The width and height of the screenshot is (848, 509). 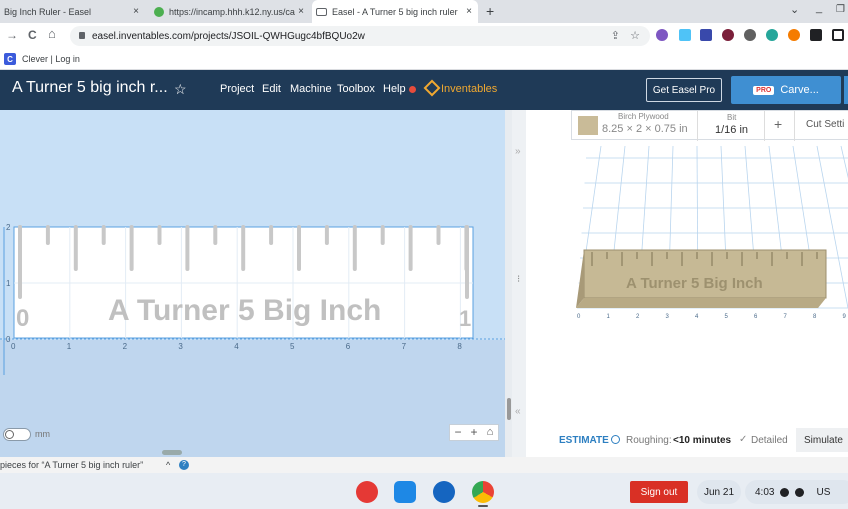 I want to click on extension-k-icon, so click(x=662, y=35).